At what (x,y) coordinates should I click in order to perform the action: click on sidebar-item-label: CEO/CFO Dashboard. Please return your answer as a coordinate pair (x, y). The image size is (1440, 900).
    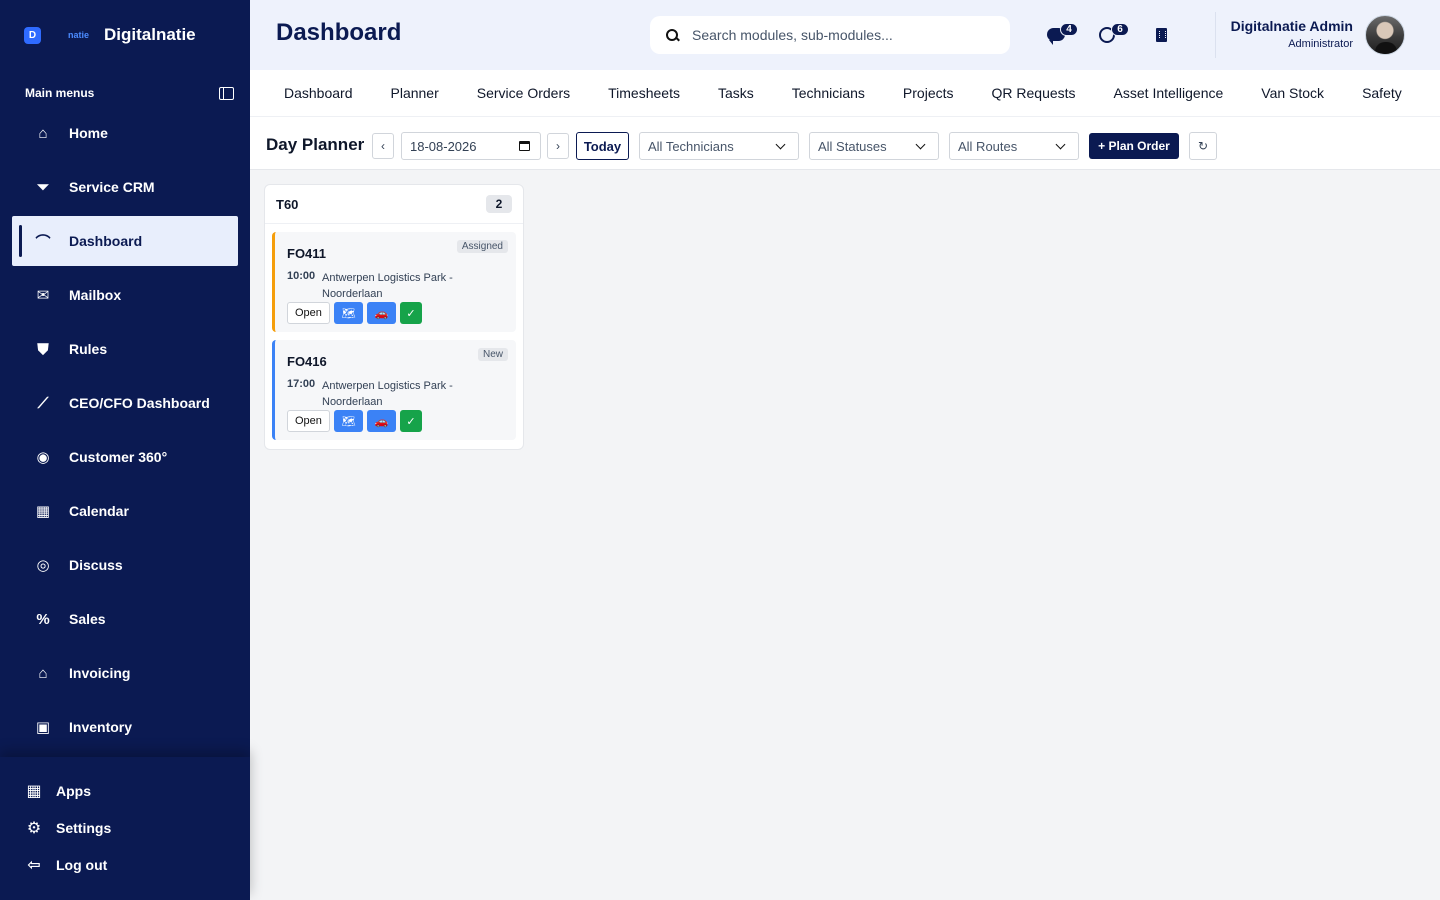
    Looking at the image, I should click on (139, 403).